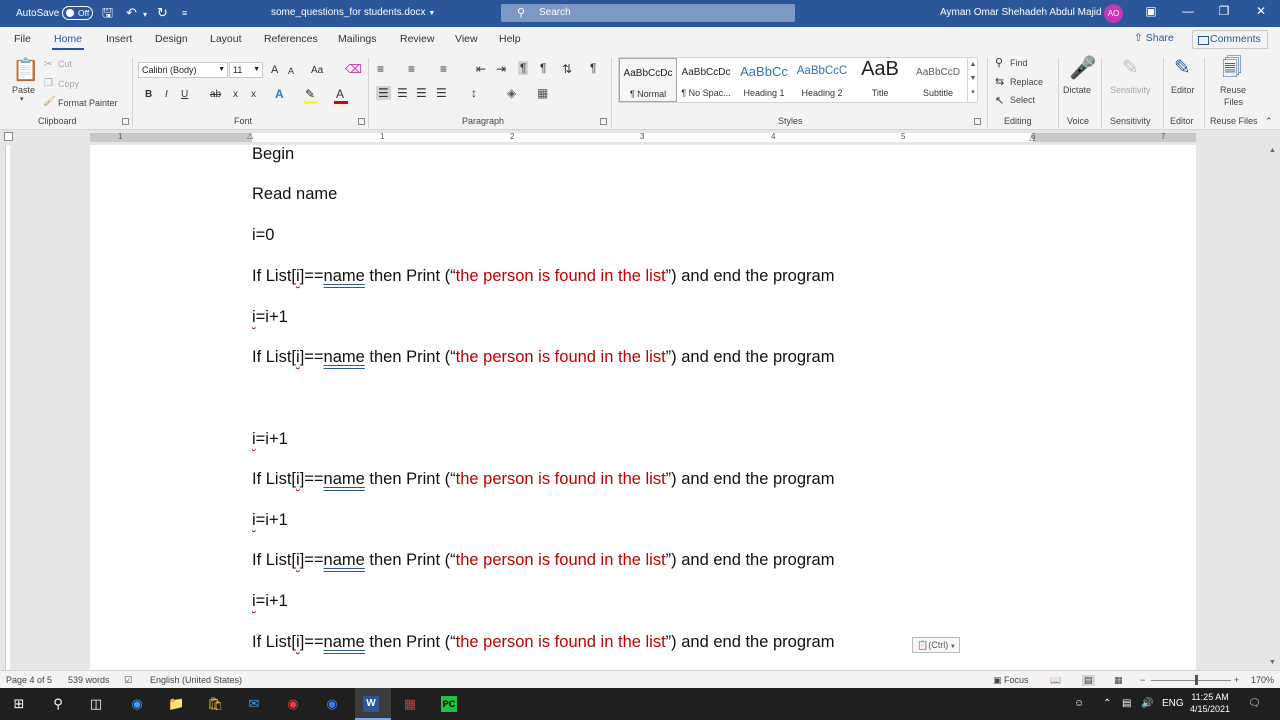 This screenshot has width=1280, height=720. I want to click on scroll-down-icon: ▼, so click(1272, 662).